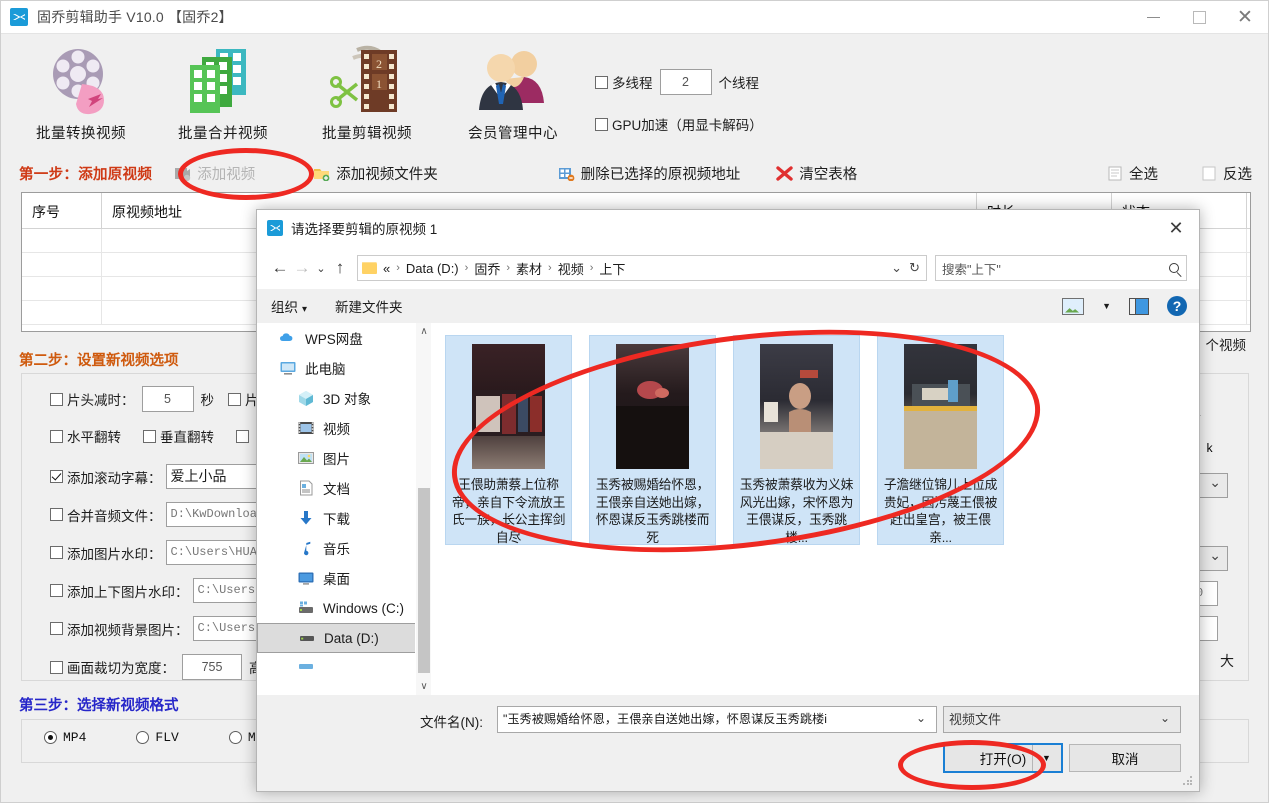 The width and height of the screenshot is (1269, 803). Describe the element at coordinates (128, 630) in the screenshot. I see `bg-image-label: 添加视频背景图片：` at that location.